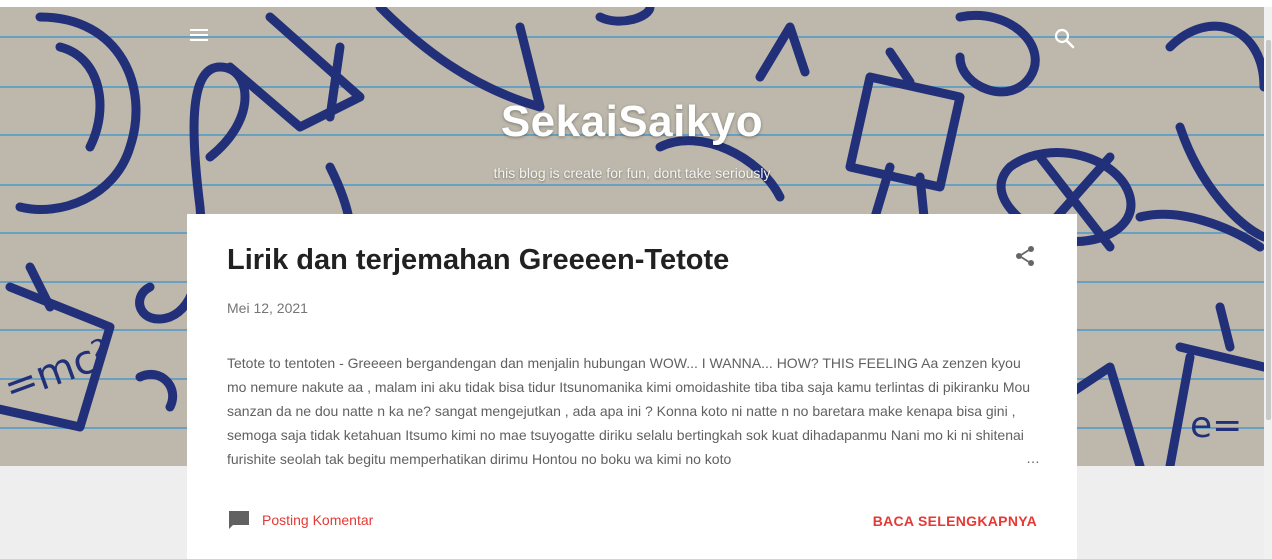  I want to click on post-title: Lirik dan terjemahan Greeeen-Tetote, so click(478, 260).